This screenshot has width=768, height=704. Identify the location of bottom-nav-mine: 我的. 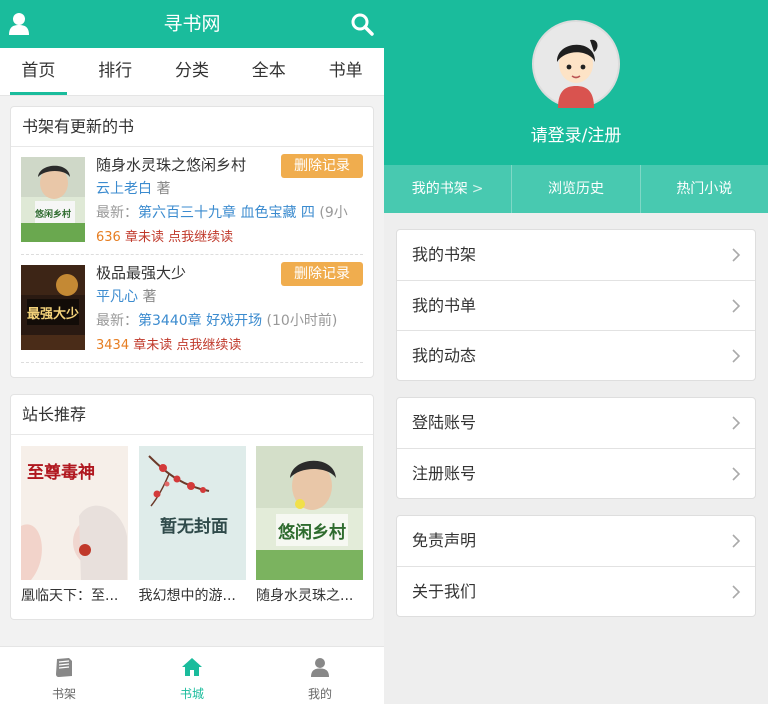
(320, 675).